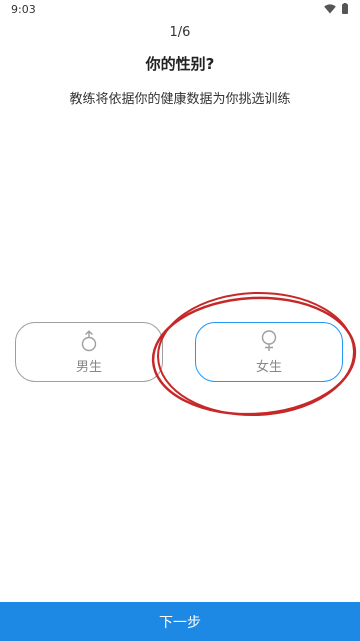 The height and width of the screenshot is (641, 360). I want to click on female-icon, so click(269, 340).